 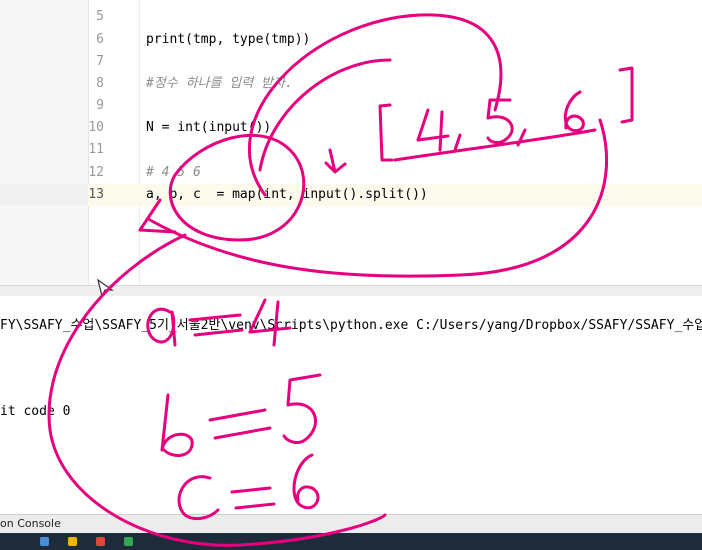 I want to click on line-number: 8, so click(x=100, y=83).